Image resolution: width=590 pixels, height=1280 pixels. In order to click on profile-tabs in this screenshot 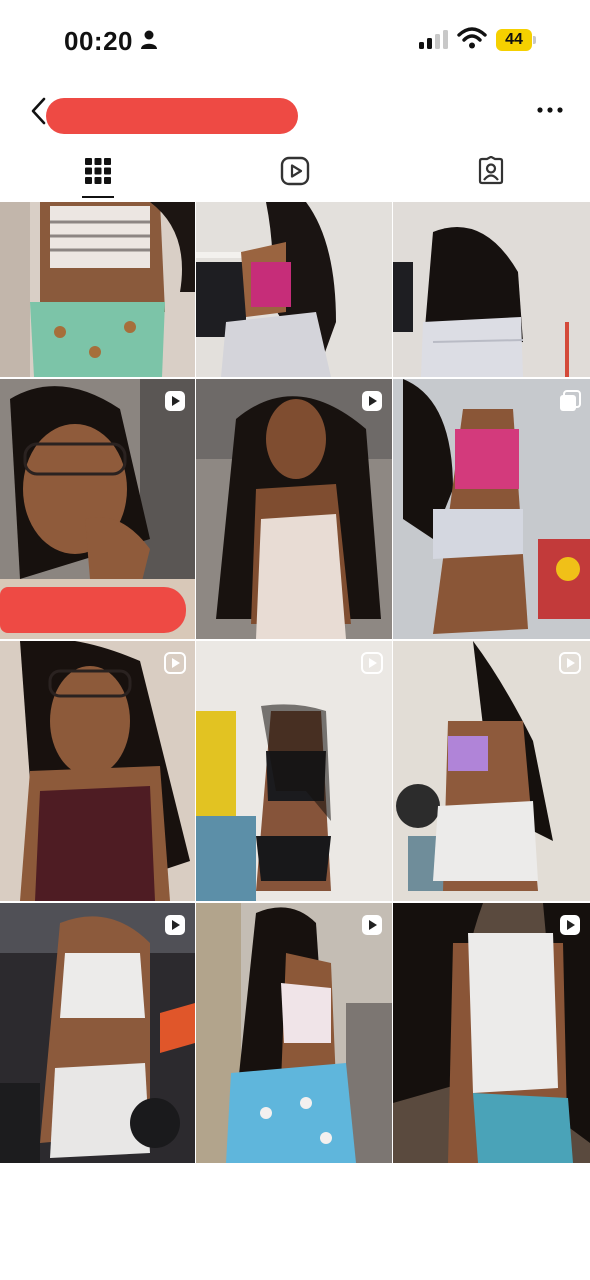, I will do `click(295, 174)`.